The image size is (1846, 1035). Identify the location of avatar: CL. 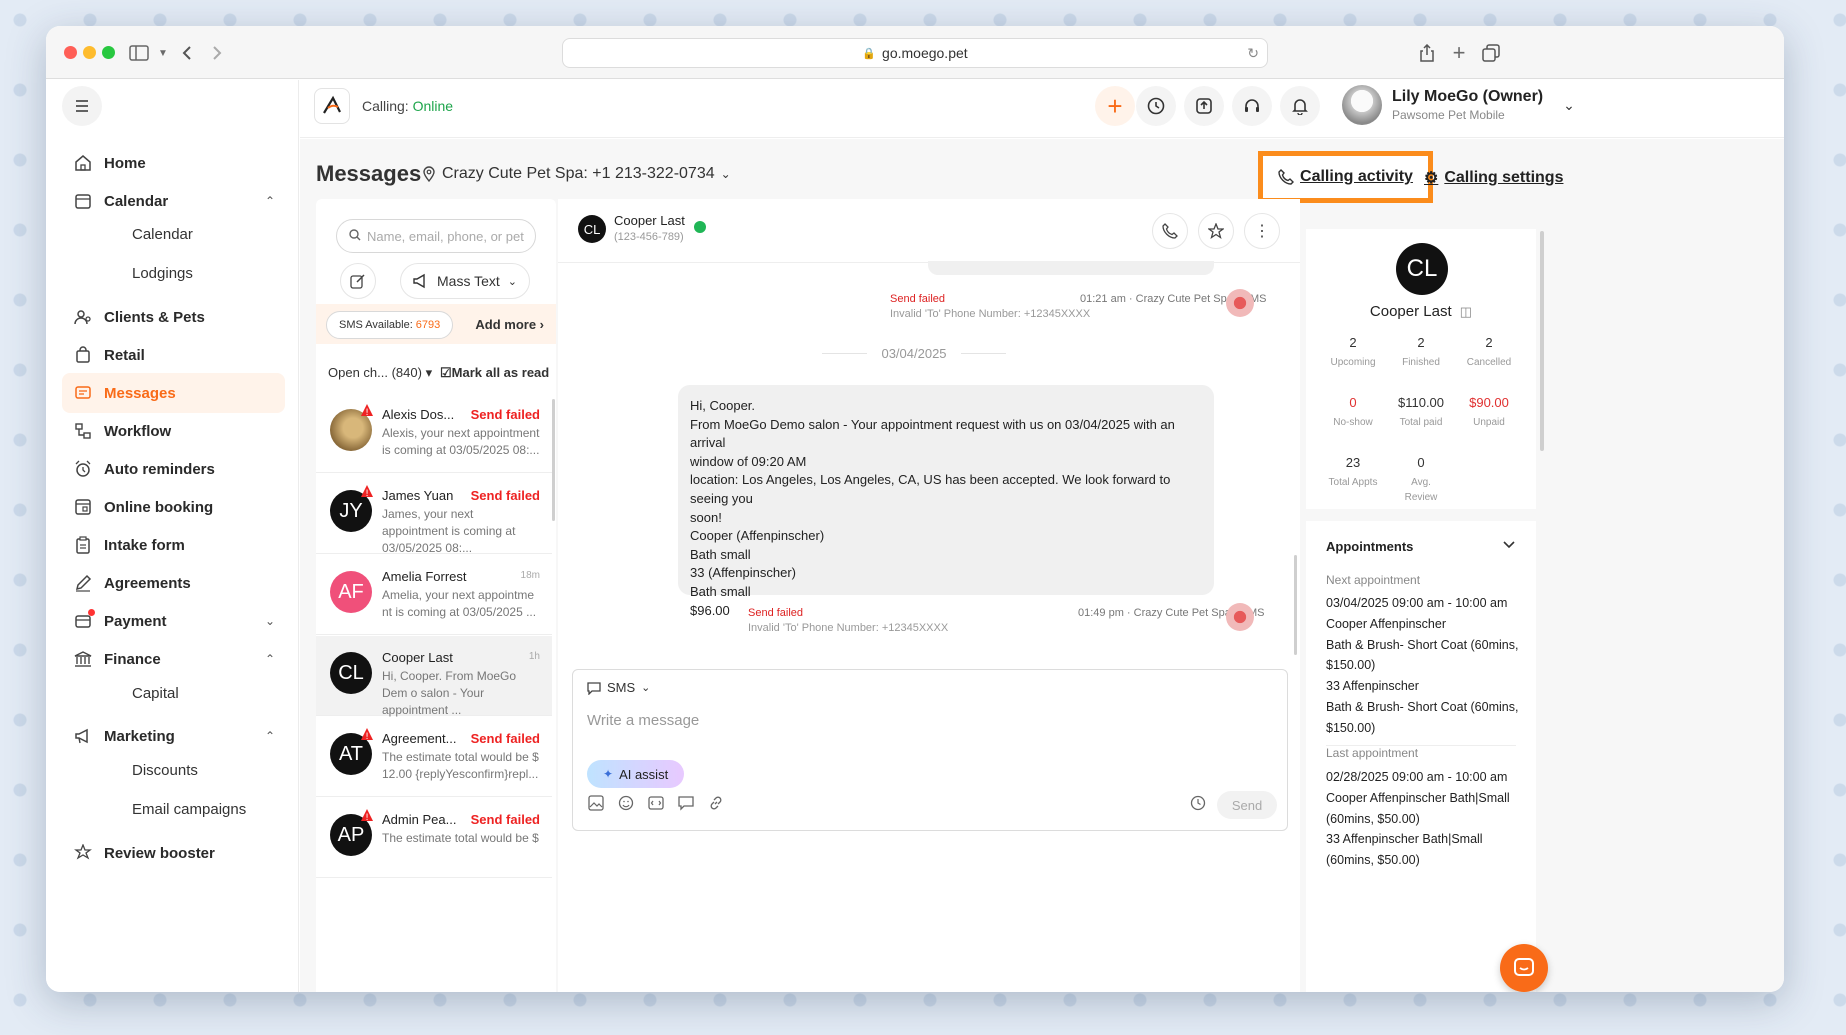
(592, 229).